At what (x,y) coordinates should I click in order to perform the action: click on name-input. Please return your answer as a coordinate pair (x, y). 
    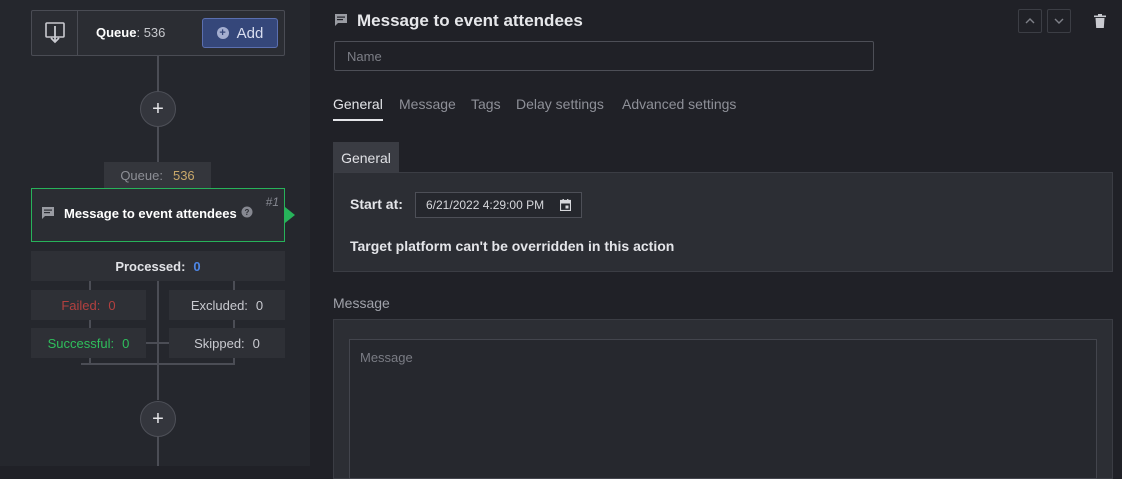
    Looking at the image, I should click on (604, 56).